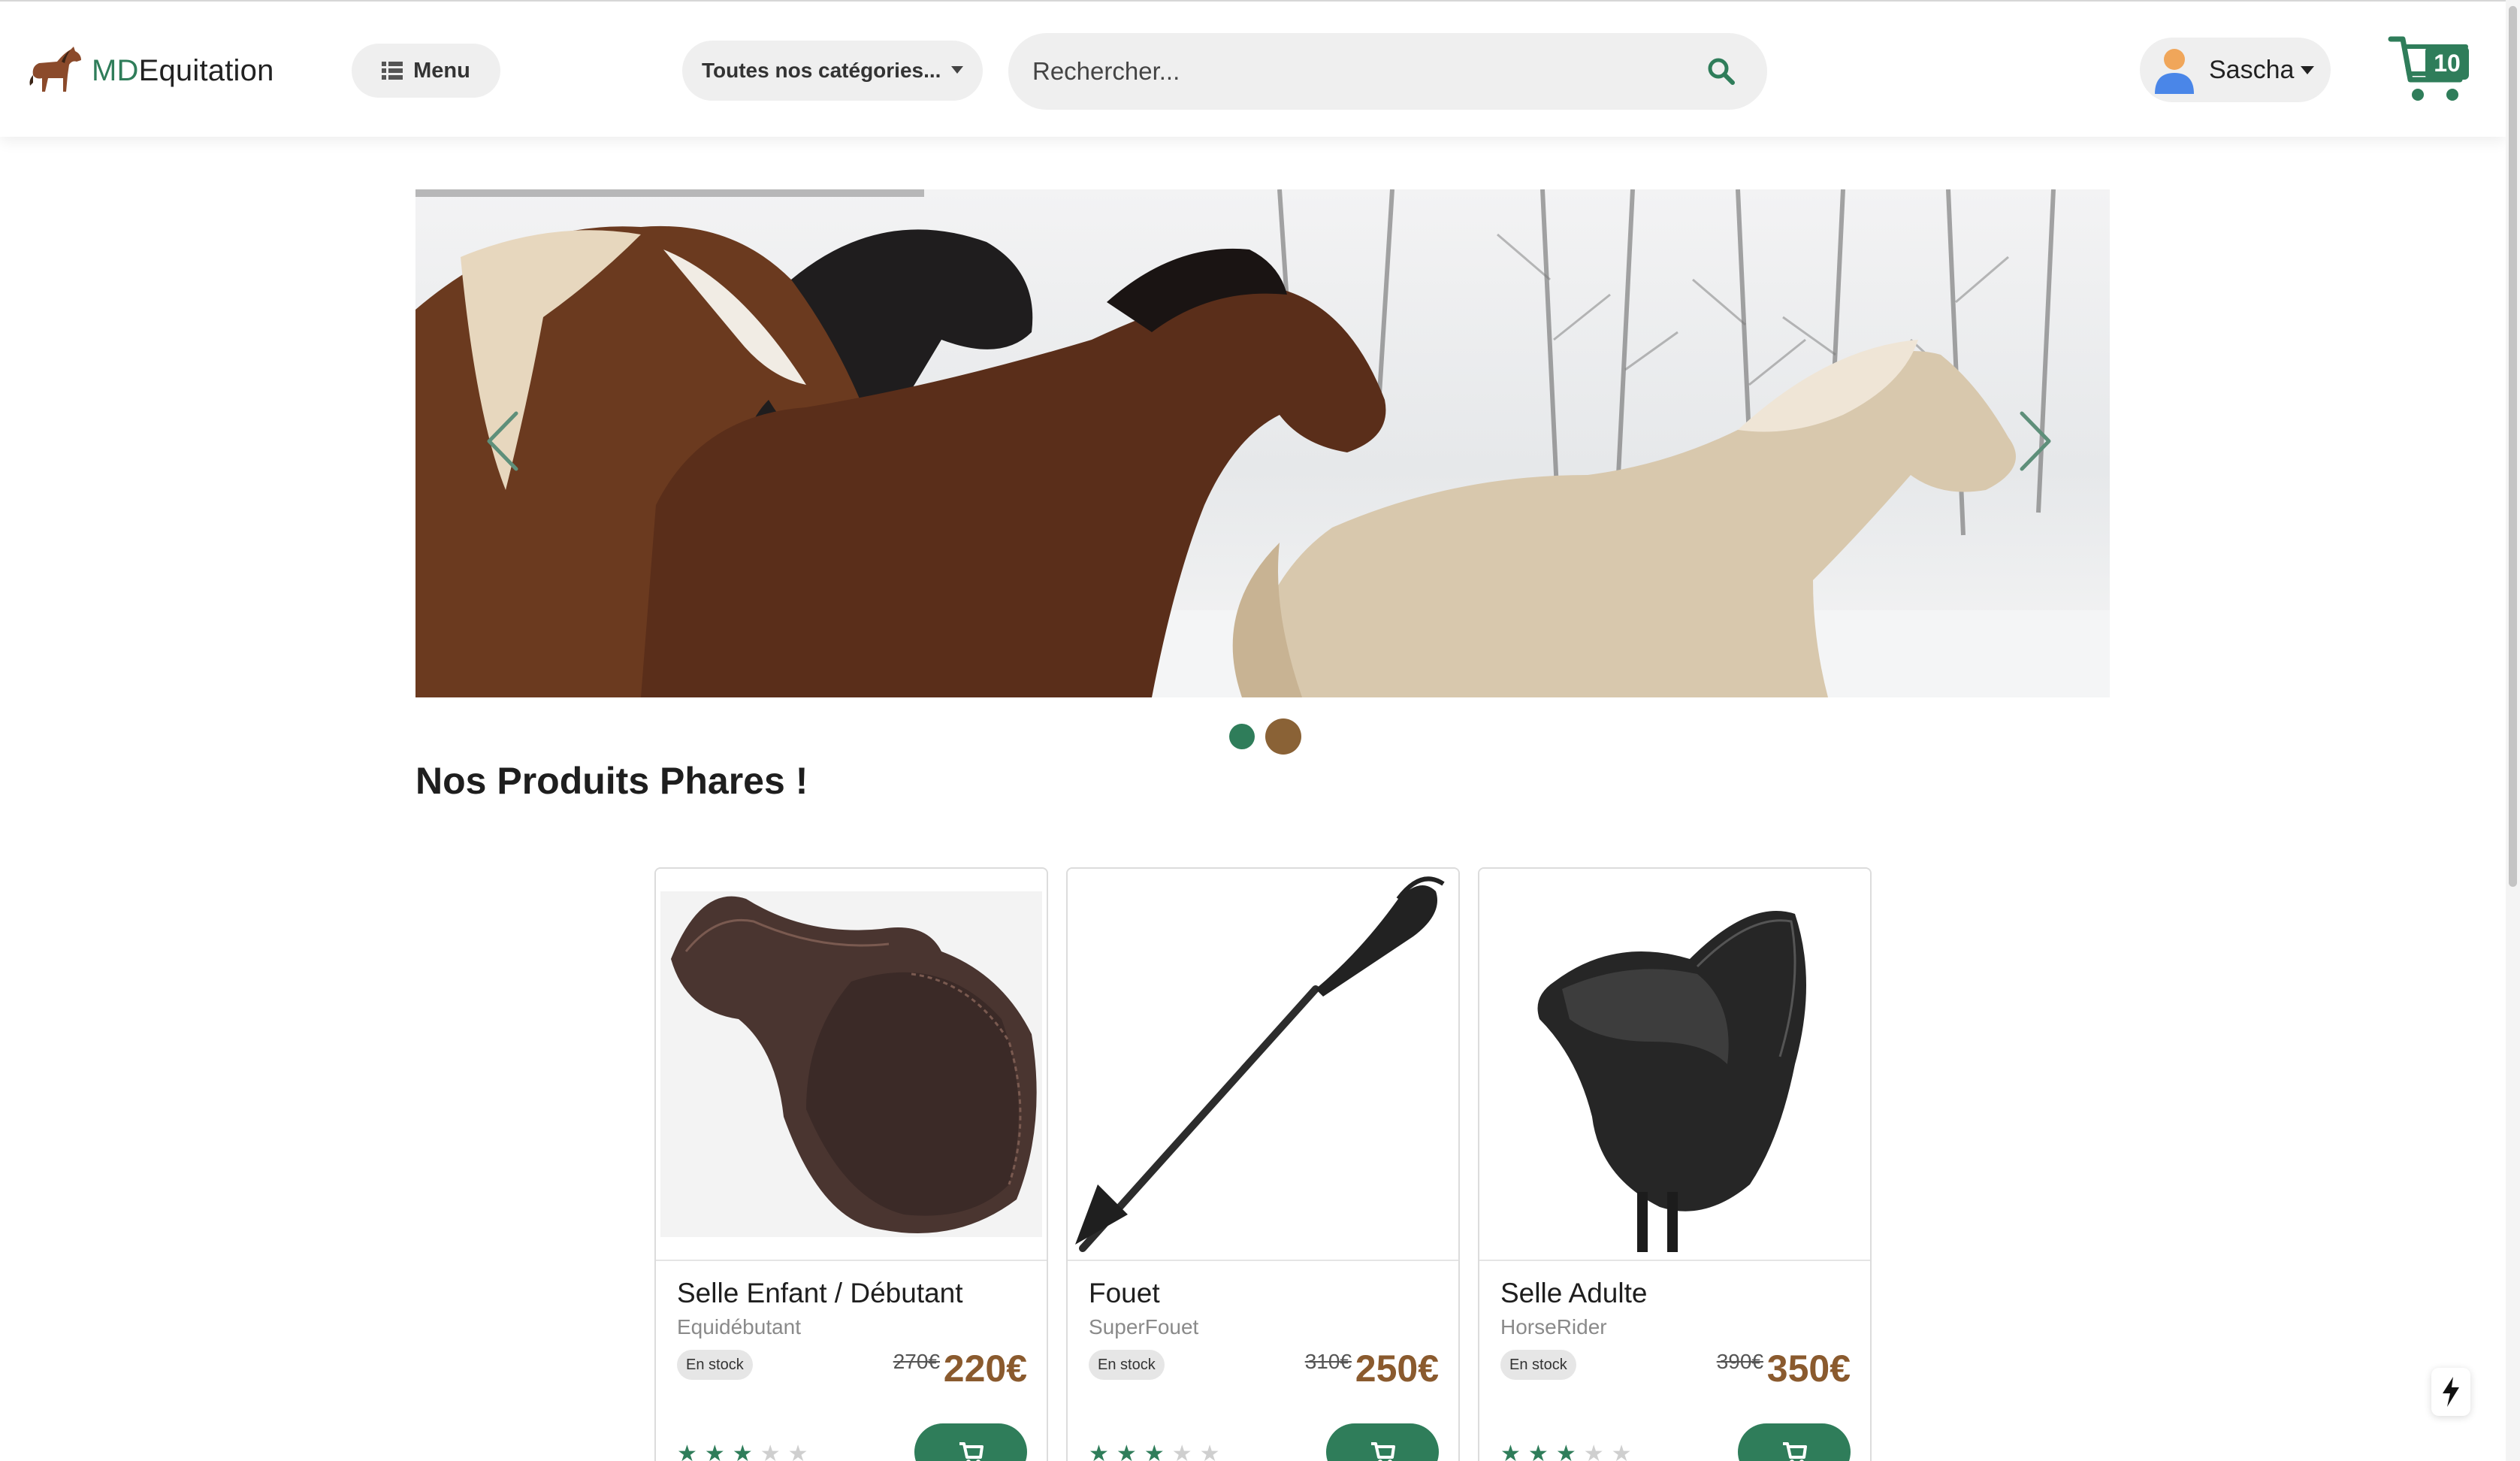 The height and width of the screenshot is (1461, 2520). What do you see at coordinates (820, 1293) in the screenshot?
I see `product-name: Selle Enfant / Débutant` at bounding box center [820, 1293].